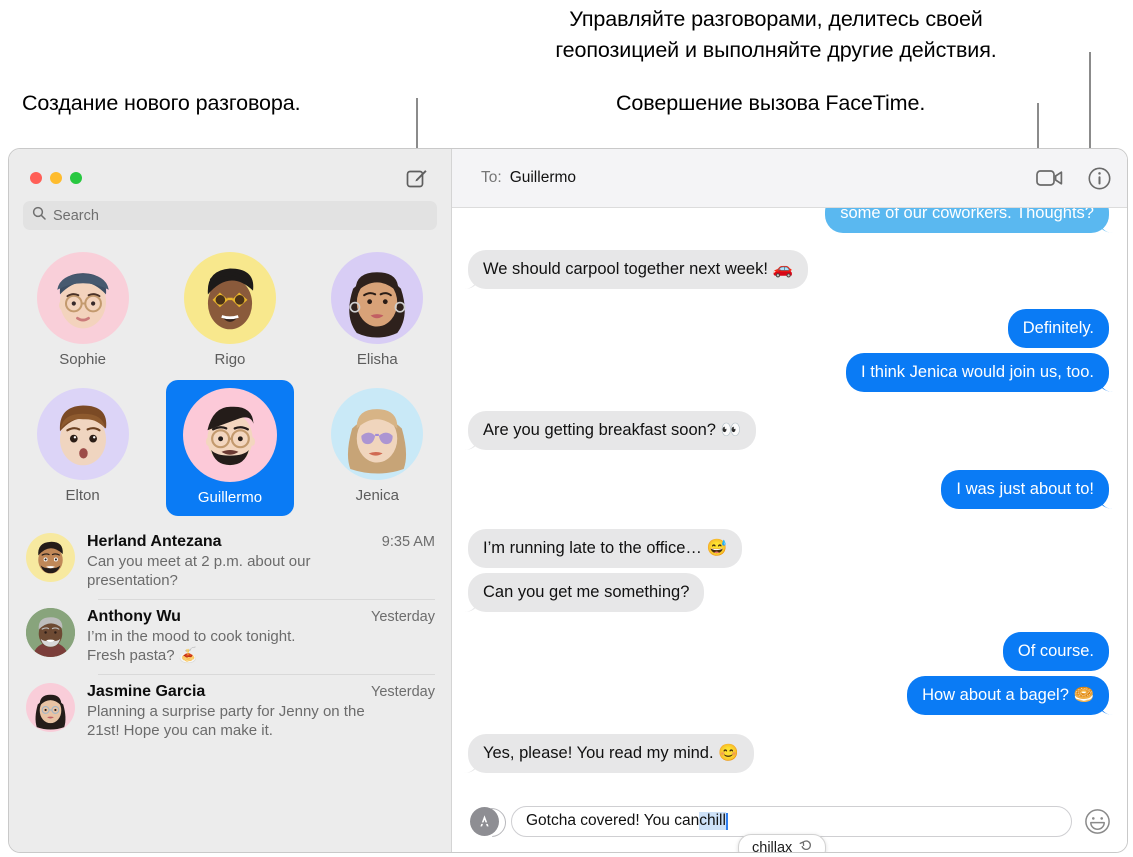  Describe the element at coordinates (146, 691) in the screenshot. I see `conversation-name: Jasmine Garcia` at that location.